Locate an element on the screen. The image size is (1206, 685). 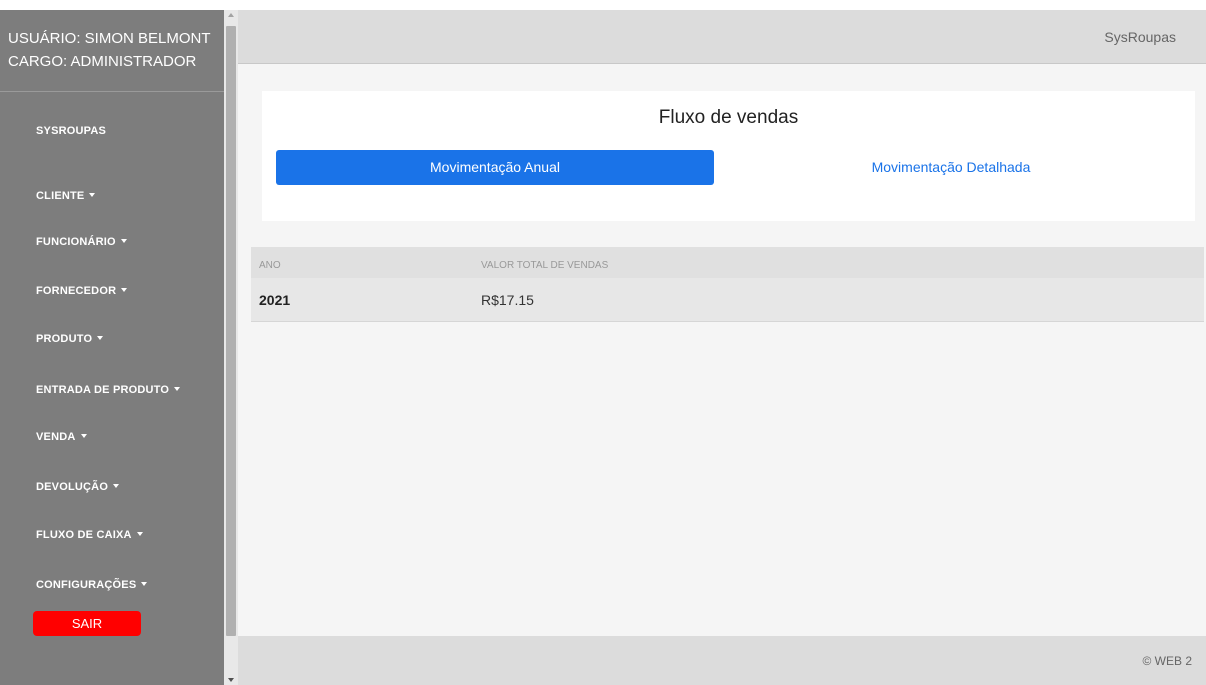
sidebar-item-label: VENDA is located at coordinates (56, 437).